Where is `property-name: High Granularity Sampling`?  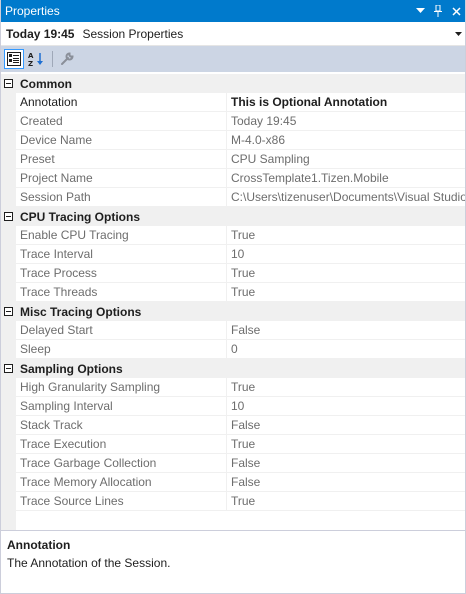 property-name: High Granularity Sampling is located at coordinates (121, 387).